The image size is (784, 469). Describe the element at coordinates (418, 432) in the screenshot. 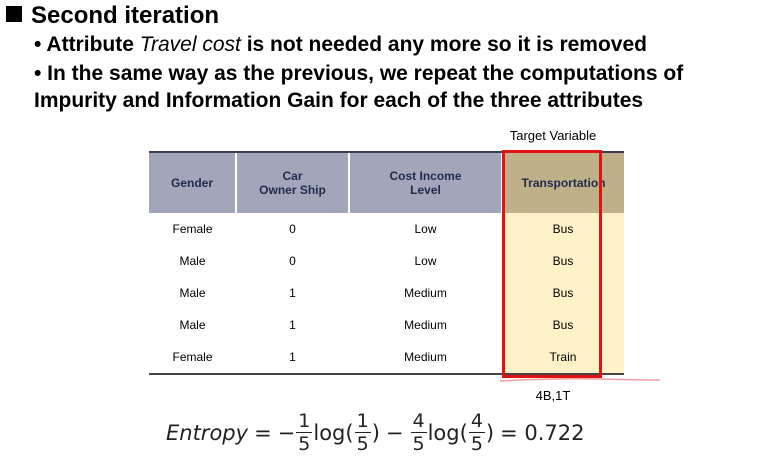

I see `fraction-3: 45` at that location.